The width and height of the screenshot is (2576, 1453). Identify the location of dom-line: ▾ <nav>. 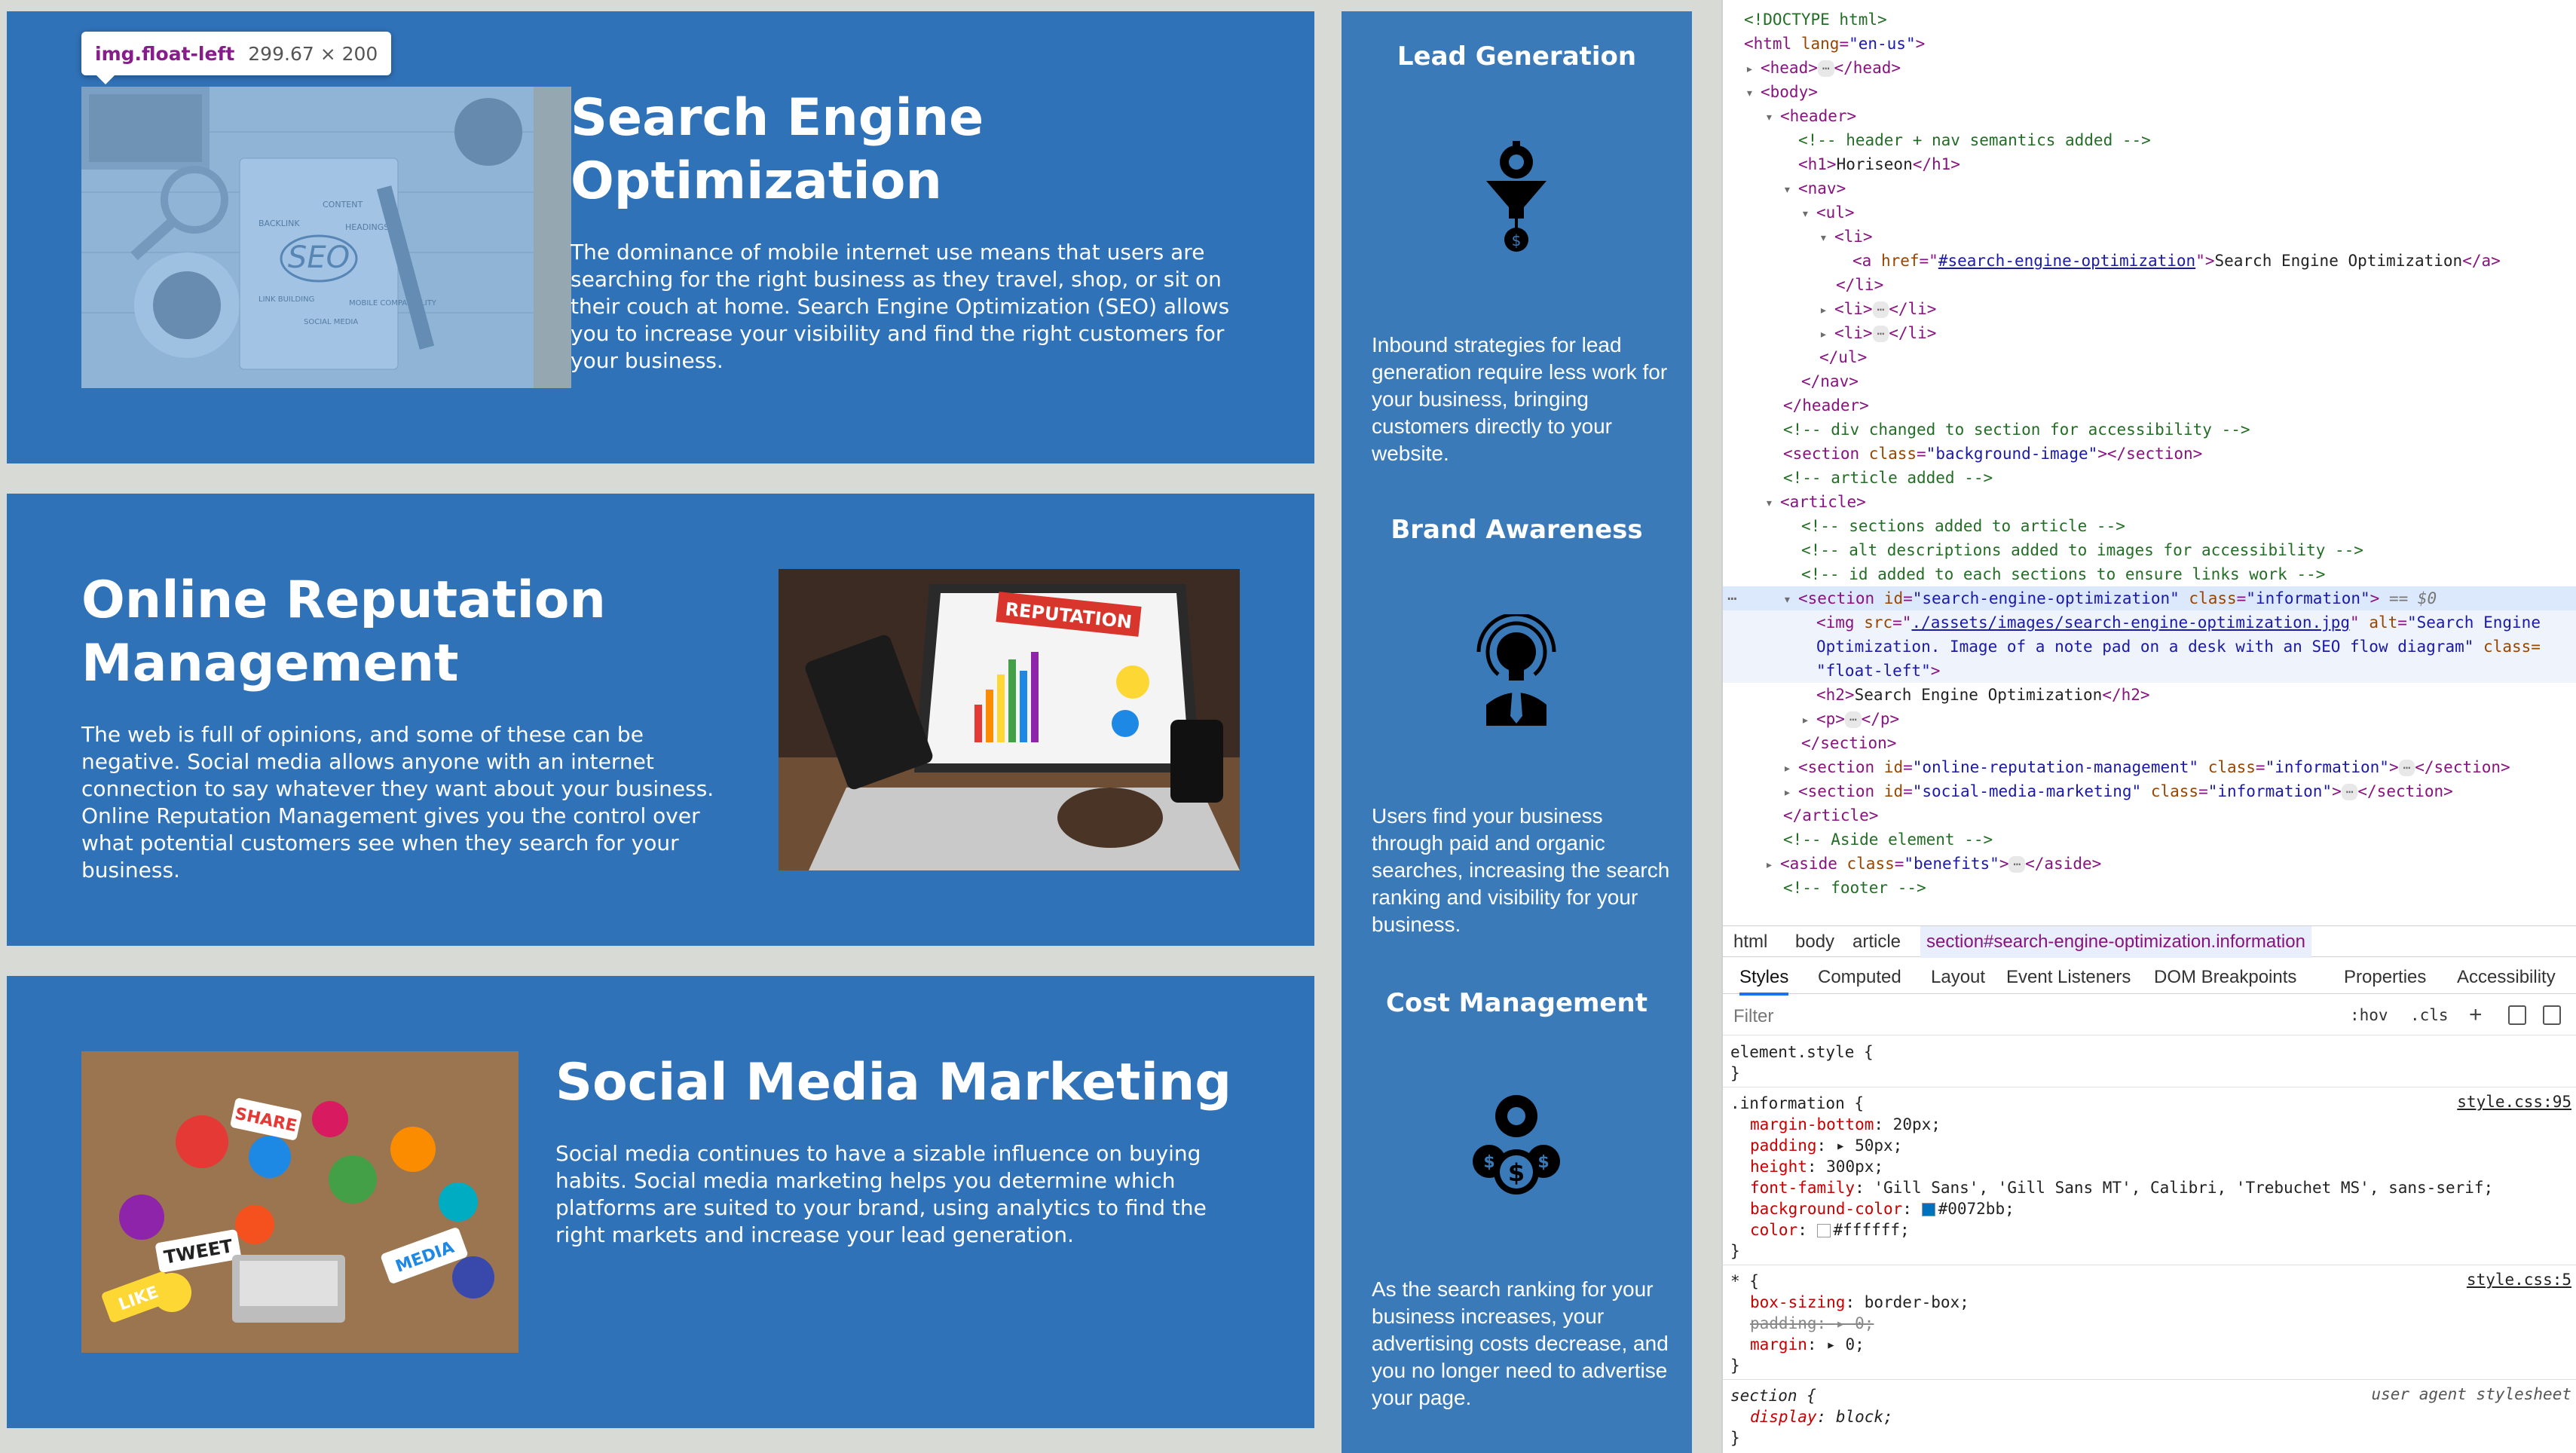
(2149, 188).